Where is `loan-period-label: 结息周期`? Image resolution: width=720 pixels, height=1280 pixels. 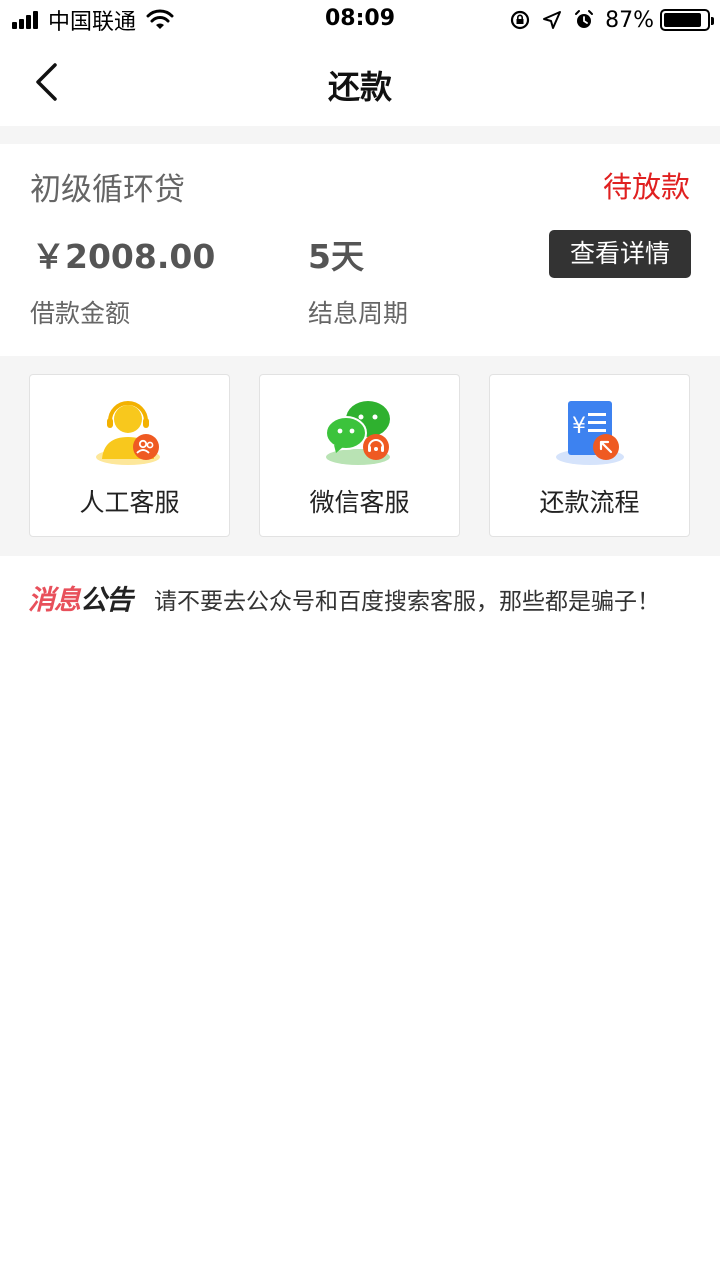 loan-period-label: 结息周期 is located at coordinates (358, 313).